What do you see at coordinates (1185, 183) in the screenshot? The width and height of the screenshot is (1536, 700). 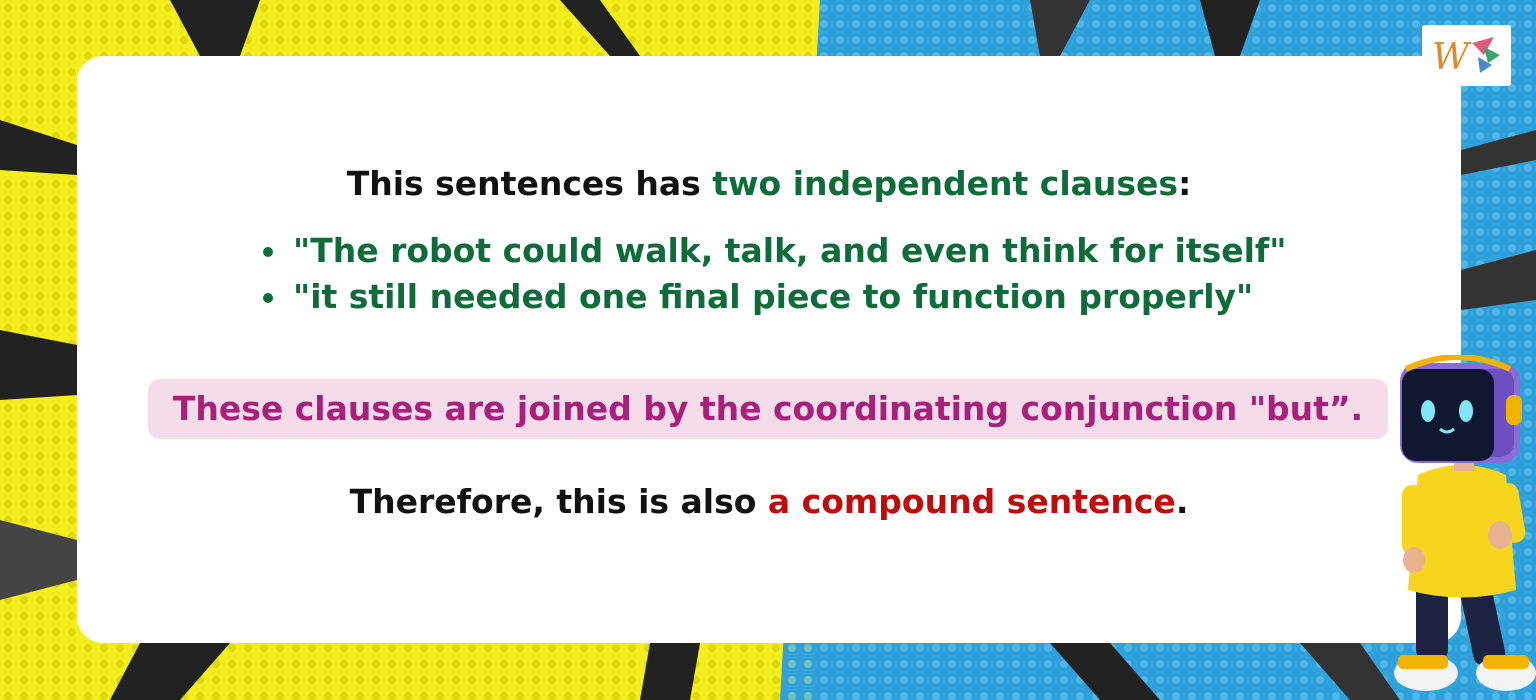 I see `headline-suffix: :` at bounding box center [1185, 183].